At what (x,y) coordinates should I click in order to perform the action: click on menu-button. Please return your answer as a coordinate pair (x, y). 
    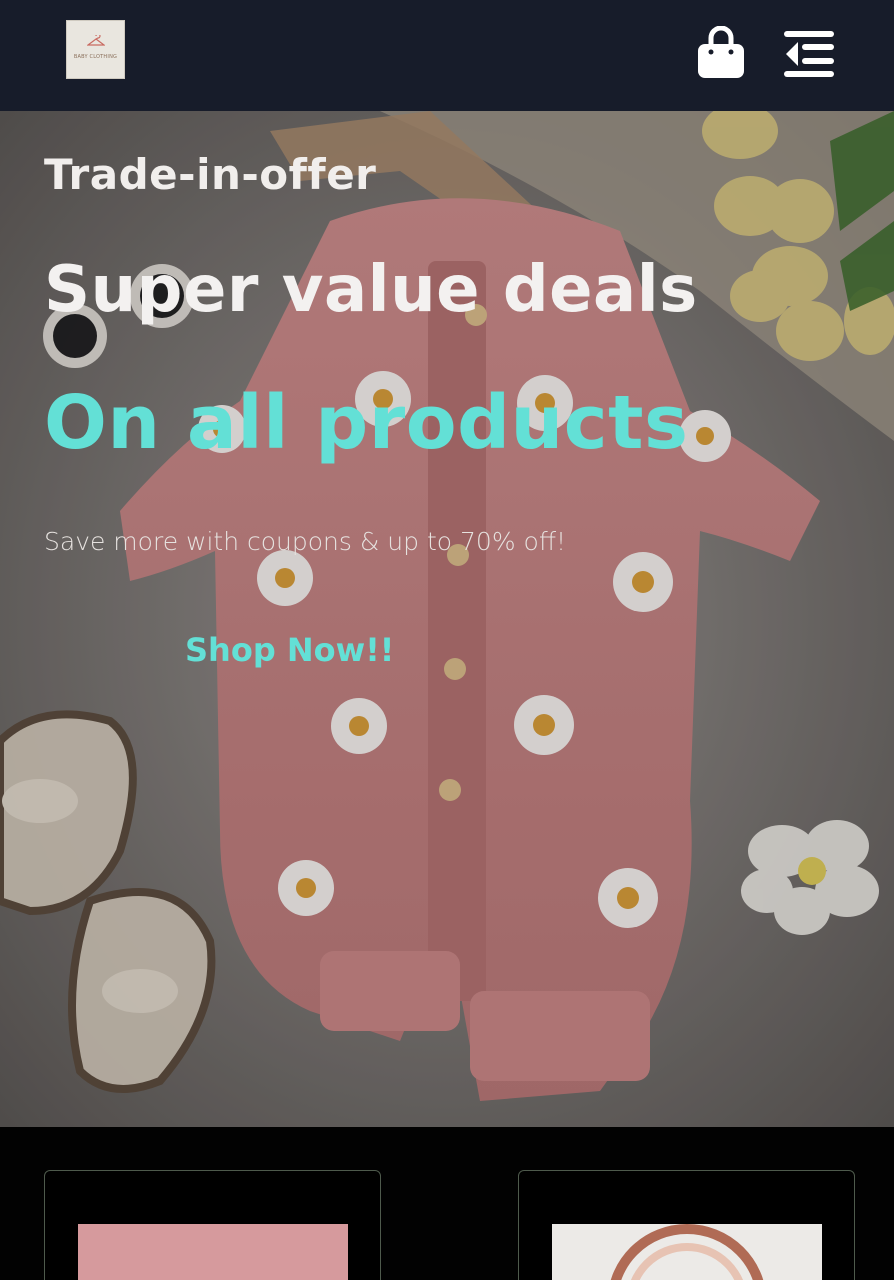
    Looking at the image, I should click on (810, 54).